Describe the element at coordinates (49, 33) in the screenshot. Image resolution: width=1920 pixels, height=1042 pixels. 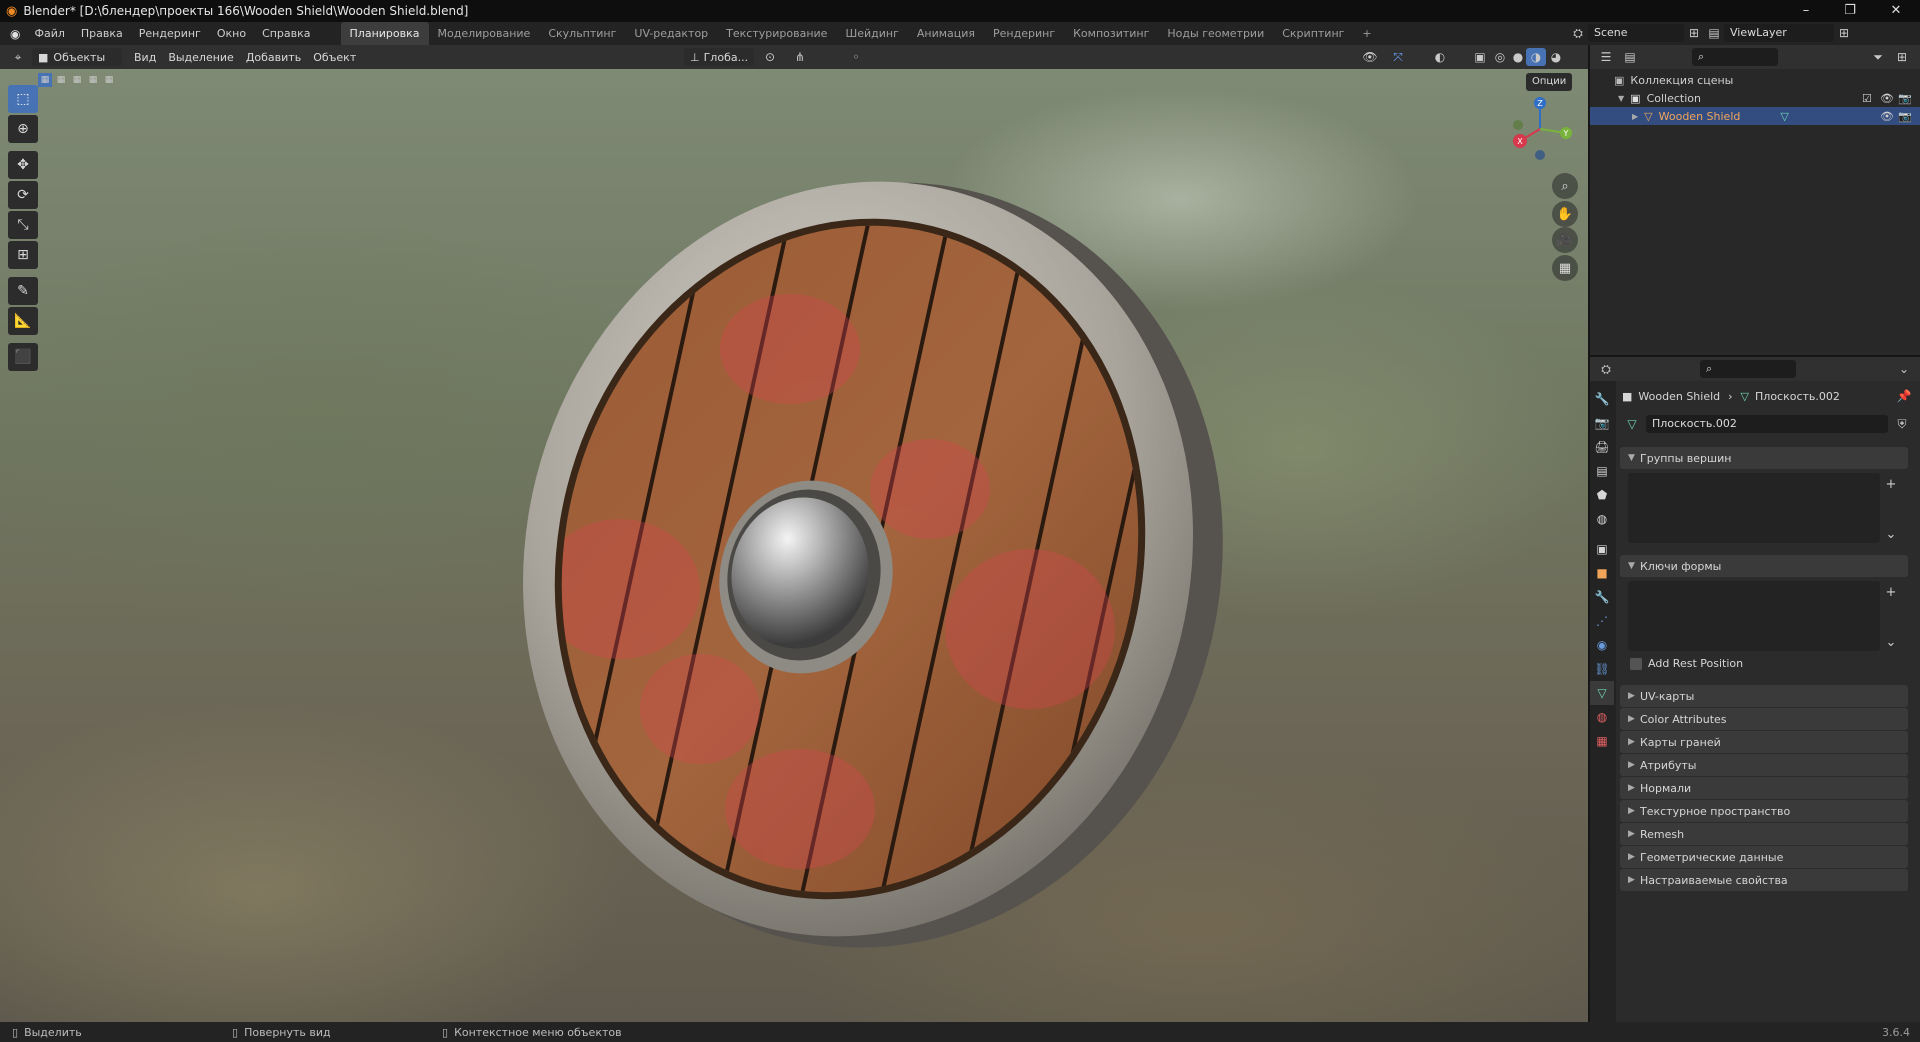
I see `menu-file: Файл` at that location.